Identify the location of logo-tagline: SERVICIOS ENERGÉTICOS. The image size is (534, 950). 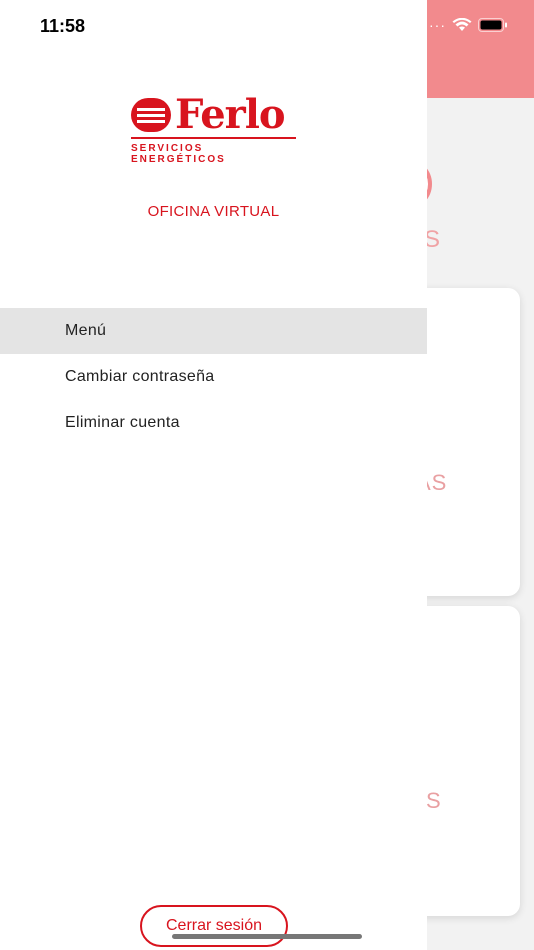
(178, 154).